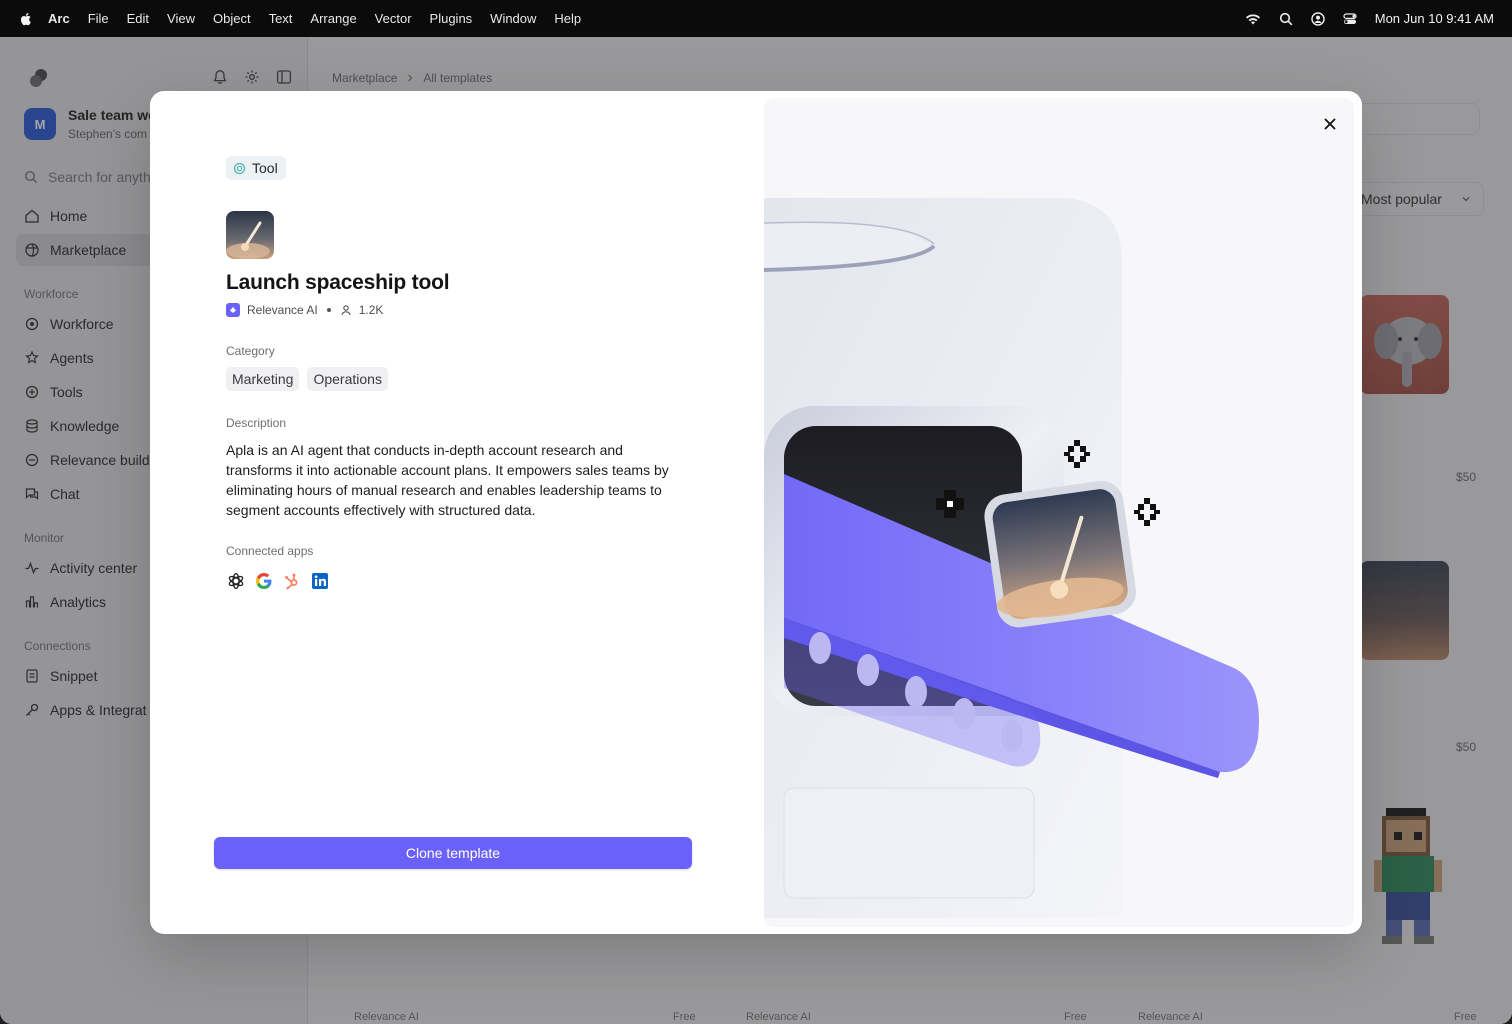 Image resolution: width=1512 pixels, height=1024 pixels. Describe the element at coordinates (26, 19) in the screenshot. I see `apple-icon` at that location.